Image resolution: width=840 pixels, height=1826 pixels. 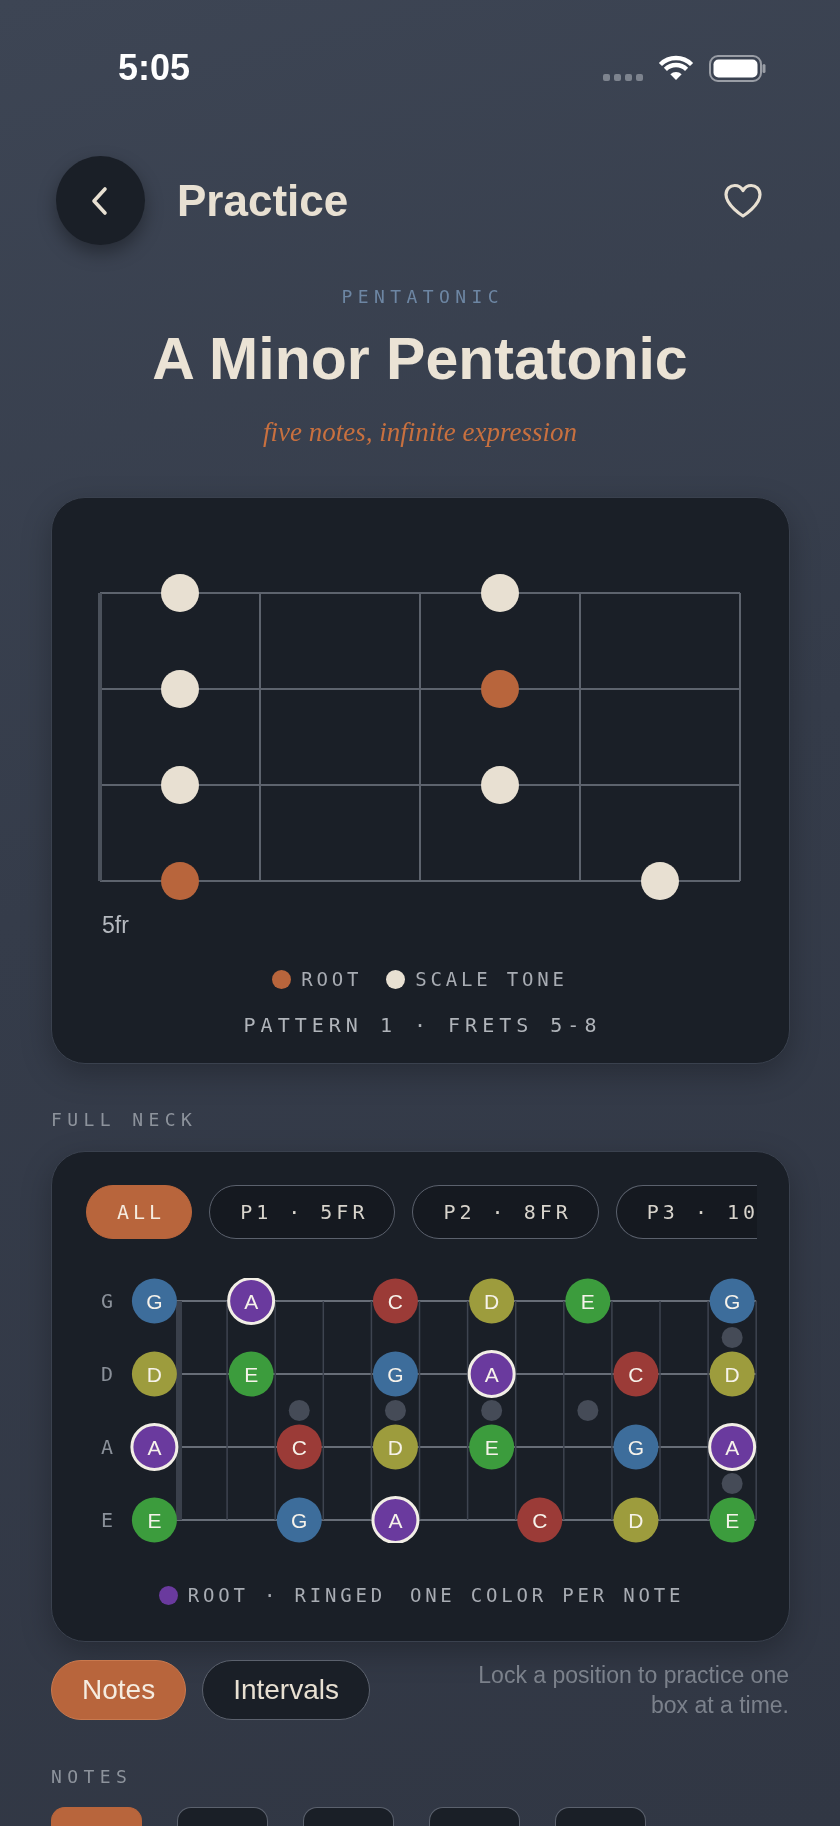 I want to click on scale-category: PENTATONIC, so click(x=422, y=297).